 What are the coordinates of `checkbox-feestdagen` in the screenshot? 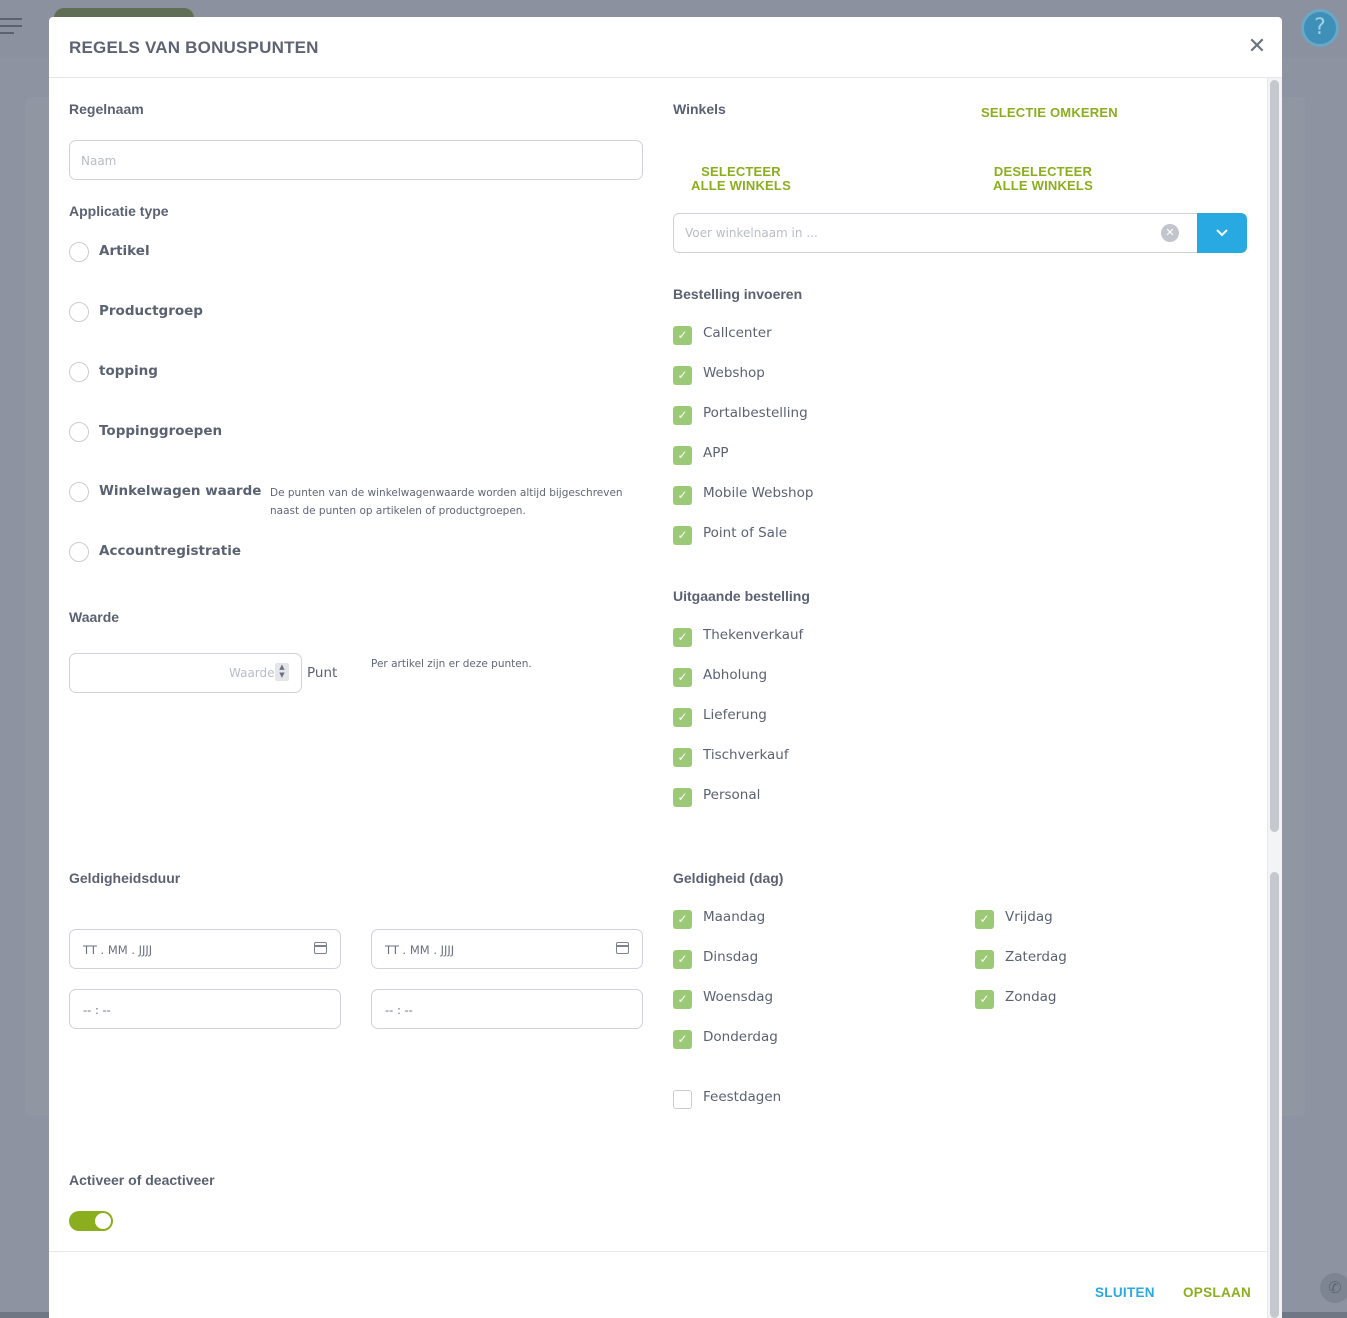 It's located at (682, 1099).